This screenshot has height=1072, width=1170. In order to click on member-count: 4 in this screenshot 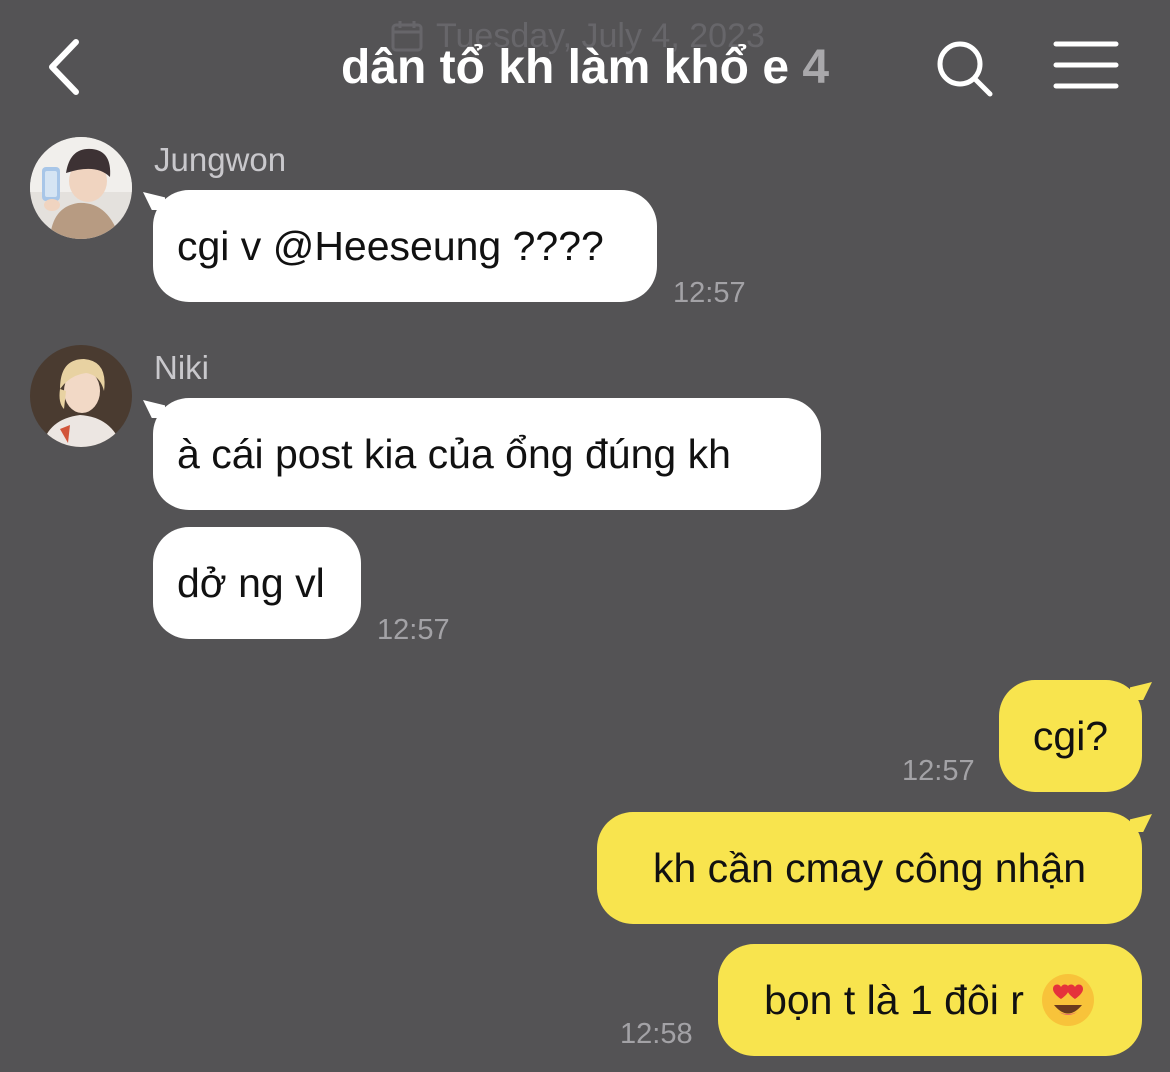, I will do `click(816, 67)`.